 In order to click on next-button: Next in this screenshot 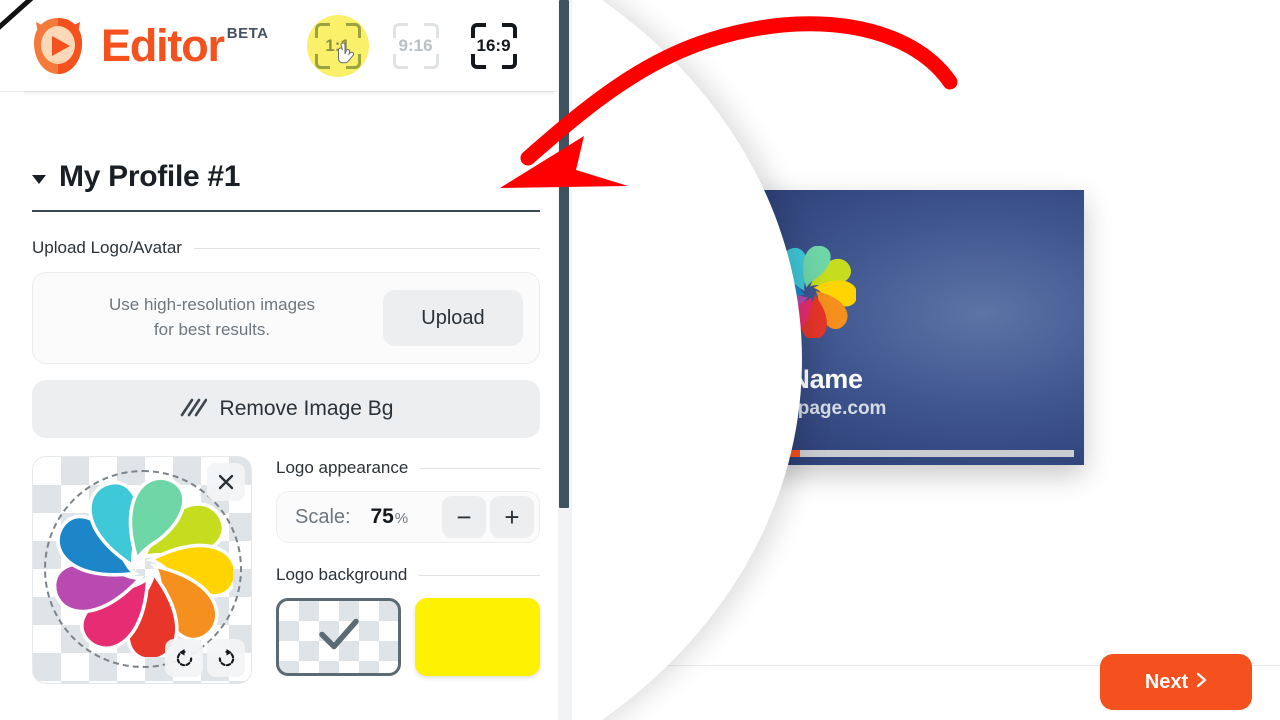, I will do `click(1176, 682)`.